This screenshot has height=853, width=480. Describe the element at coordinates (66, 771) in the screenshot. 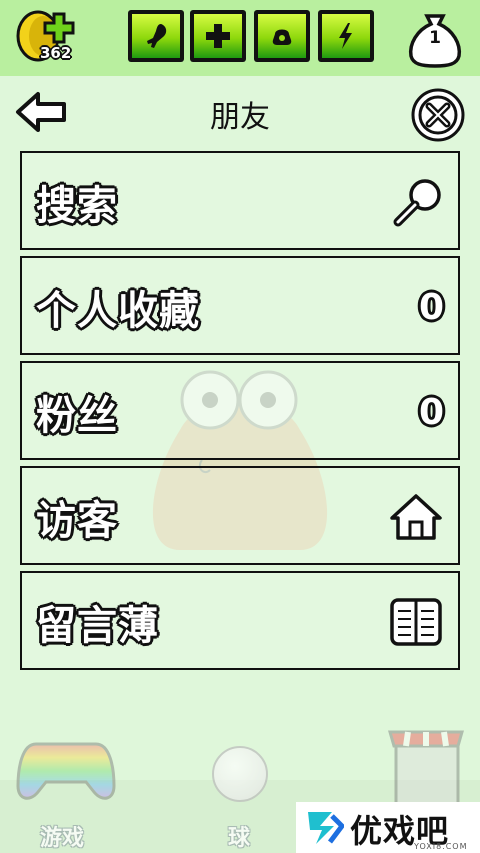

I see `gamepad-icon` at that location.